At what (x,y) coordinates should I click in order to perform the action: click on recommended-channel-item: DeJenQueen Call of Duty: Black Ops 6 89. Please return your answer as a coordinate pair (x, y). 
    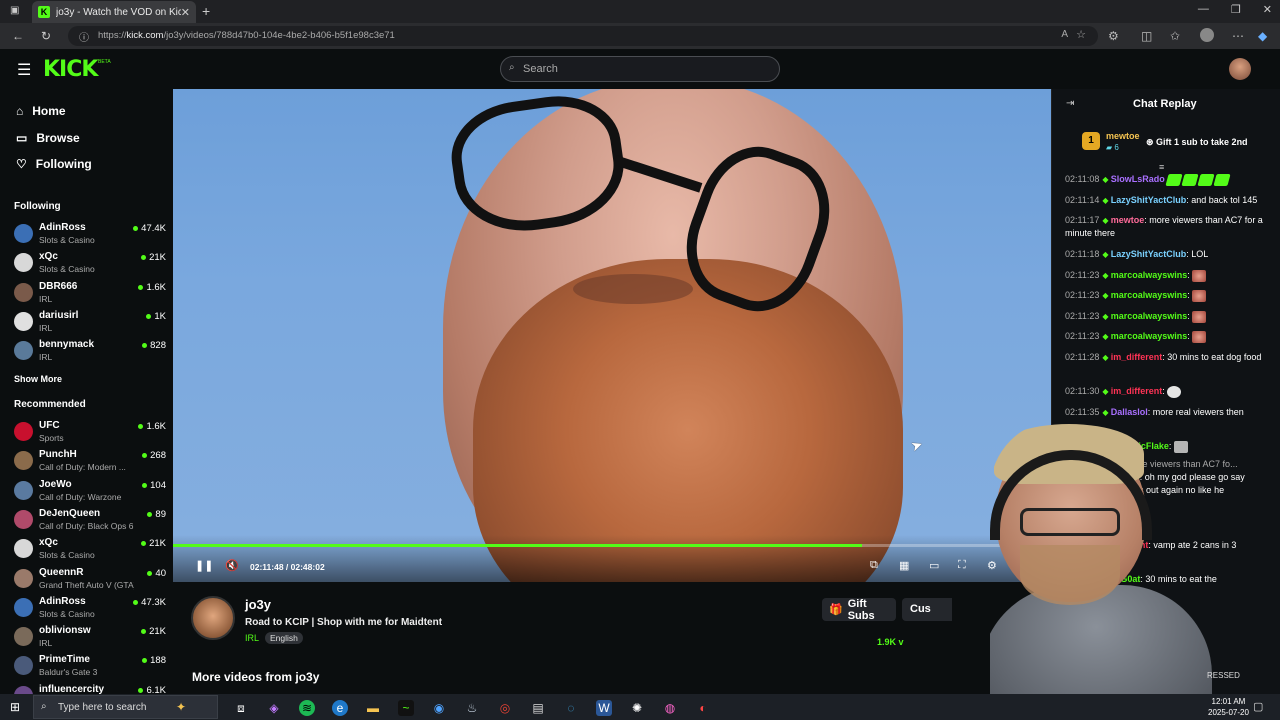
    Looking at the image, I should click on (90, 520).